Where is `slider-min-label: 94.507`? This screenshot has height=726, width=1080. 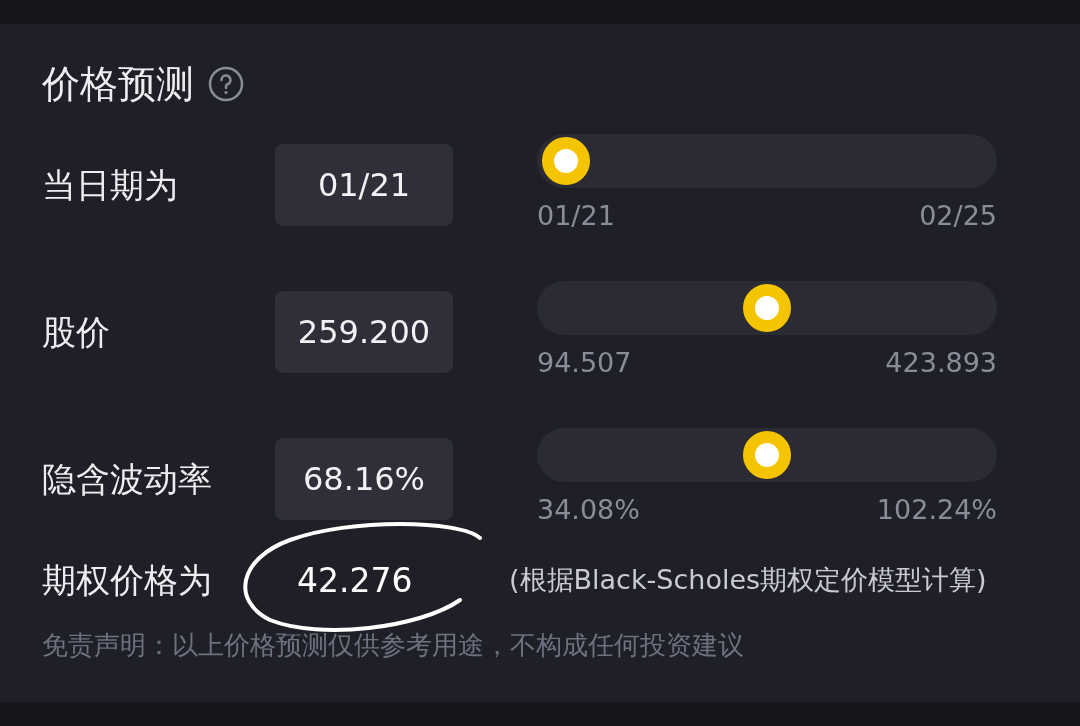 slider-min-label: 94.507 is located at coordinates (584, 362).